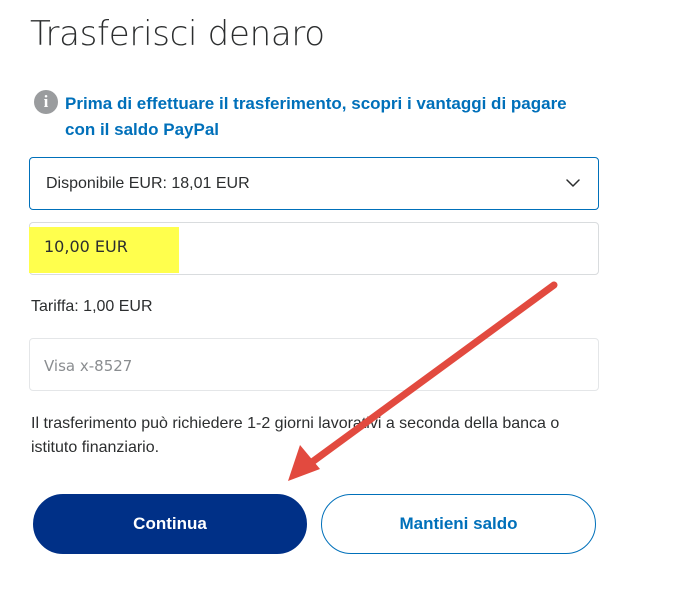 This screenshot has height=595, width=680. Describe the element at coordinates (92, 306) in the screenshot. I see `fee-text: Tariffa: 1,00 EUR` at that location.